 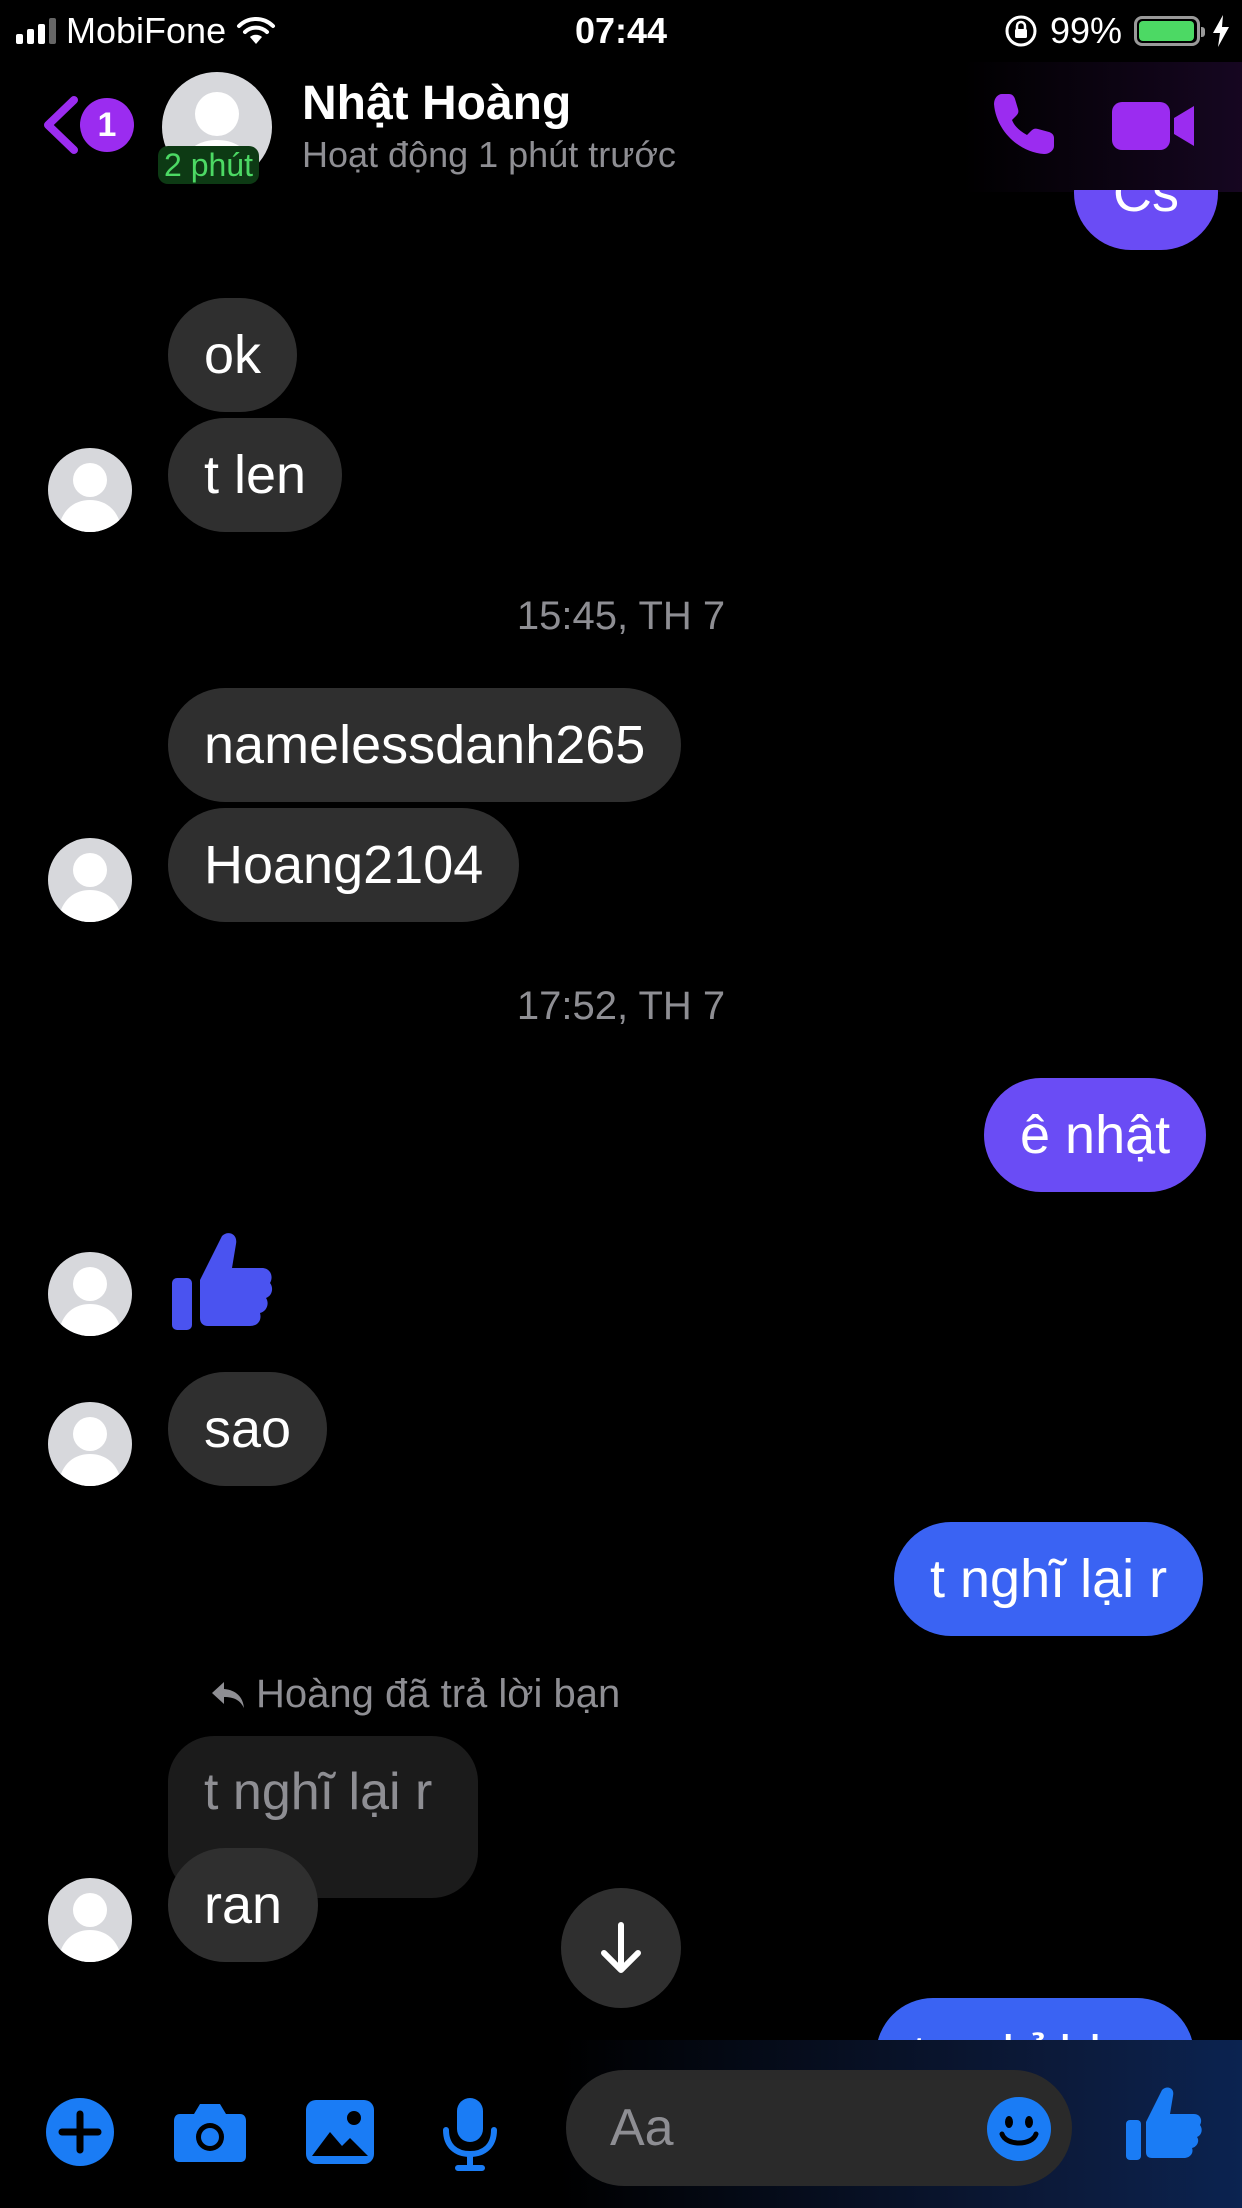 I want to click on incoming-message: ran, so click(x=243, y=1905).